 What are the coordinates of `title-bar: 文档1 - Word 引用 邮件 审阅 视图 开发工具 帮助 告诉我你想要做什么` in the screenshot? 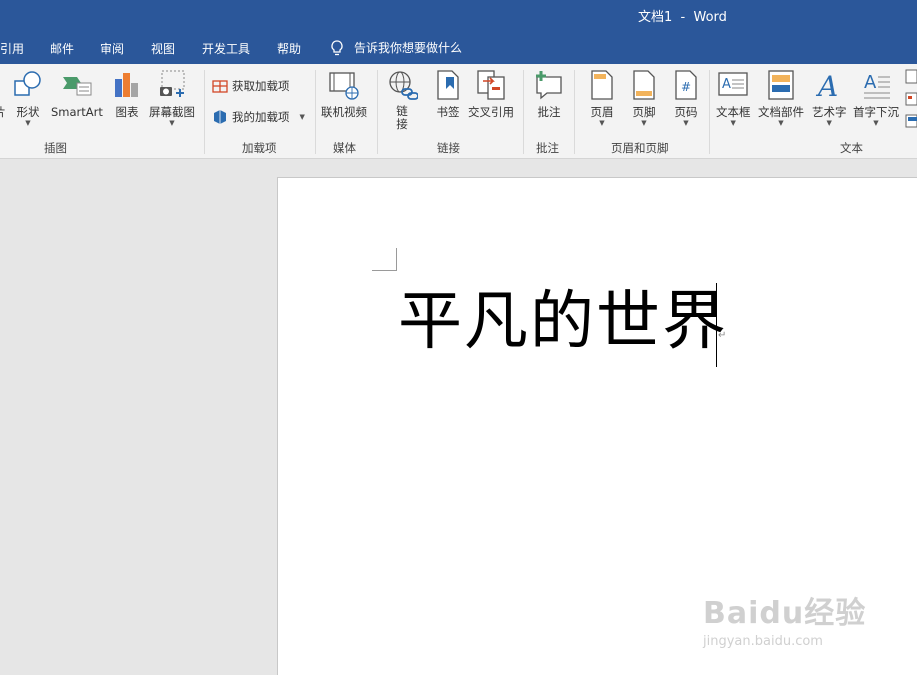 It's located at (458, 32).